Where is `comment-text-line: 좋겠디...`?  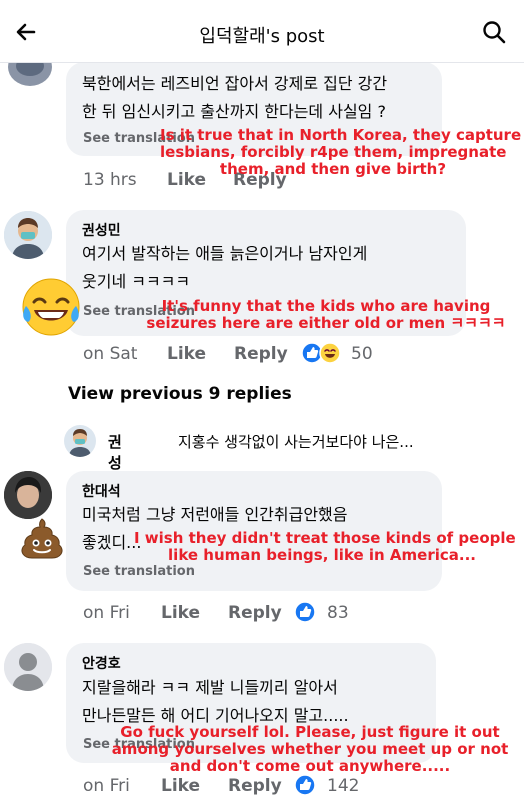
comment-text-line: 좋겠디... is located at coordinates (112, 542).